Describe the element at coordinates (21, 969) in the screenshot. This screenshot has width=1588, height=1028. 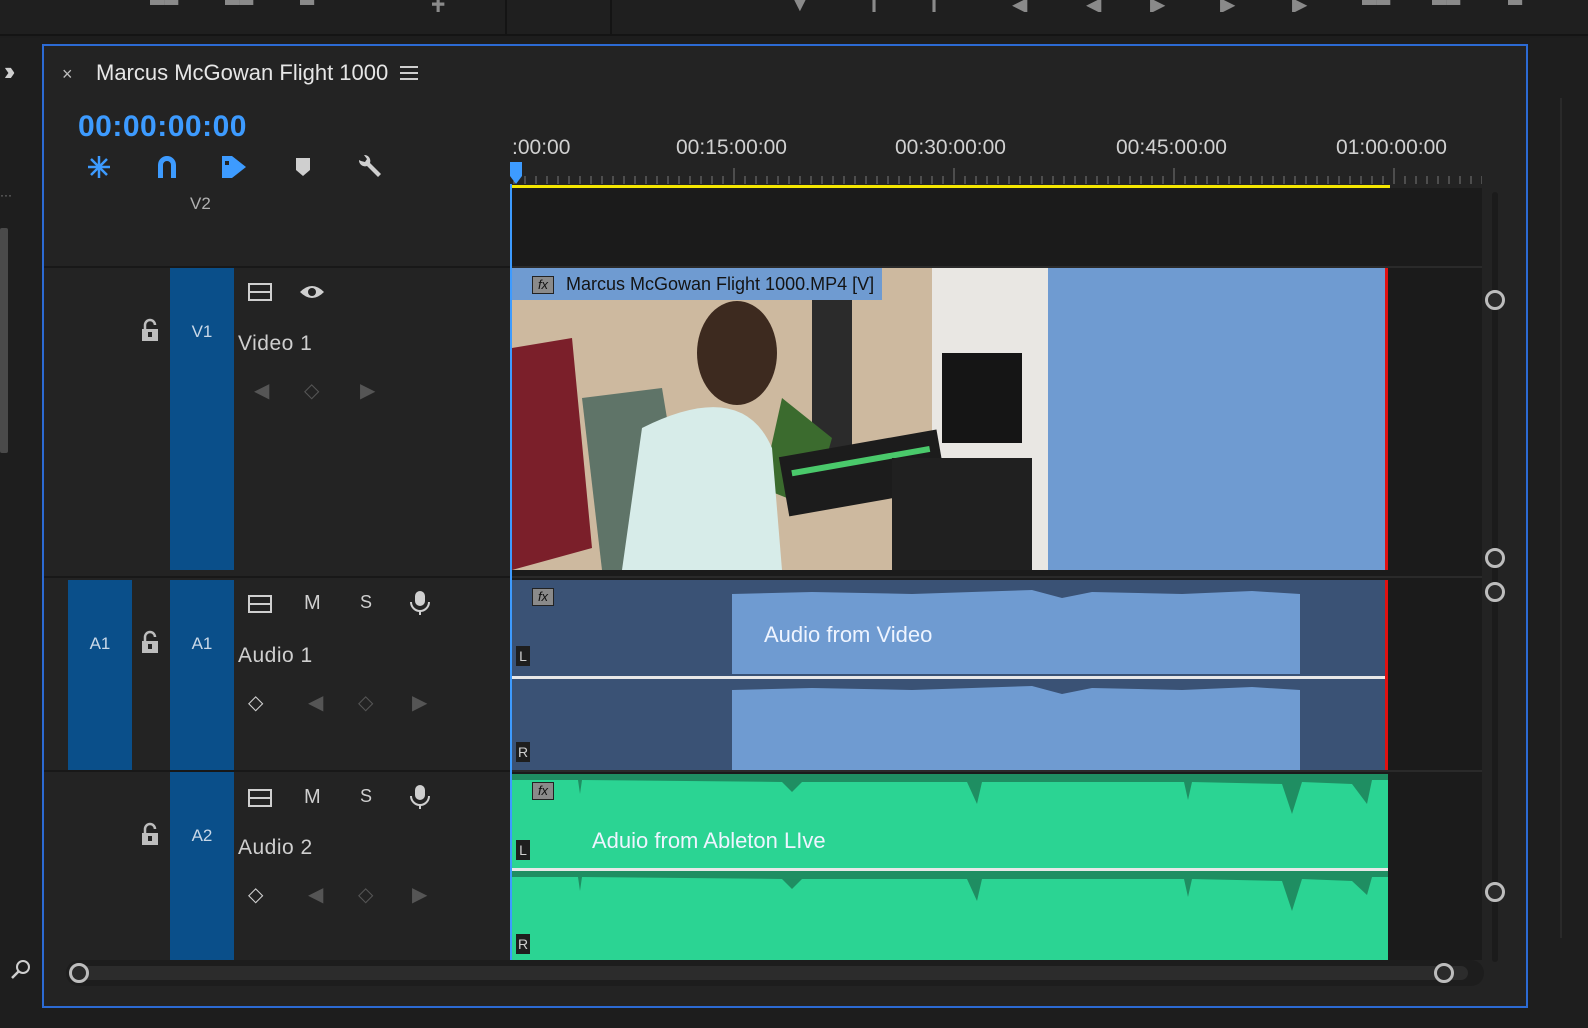
I see `zoom-icon` at that location.